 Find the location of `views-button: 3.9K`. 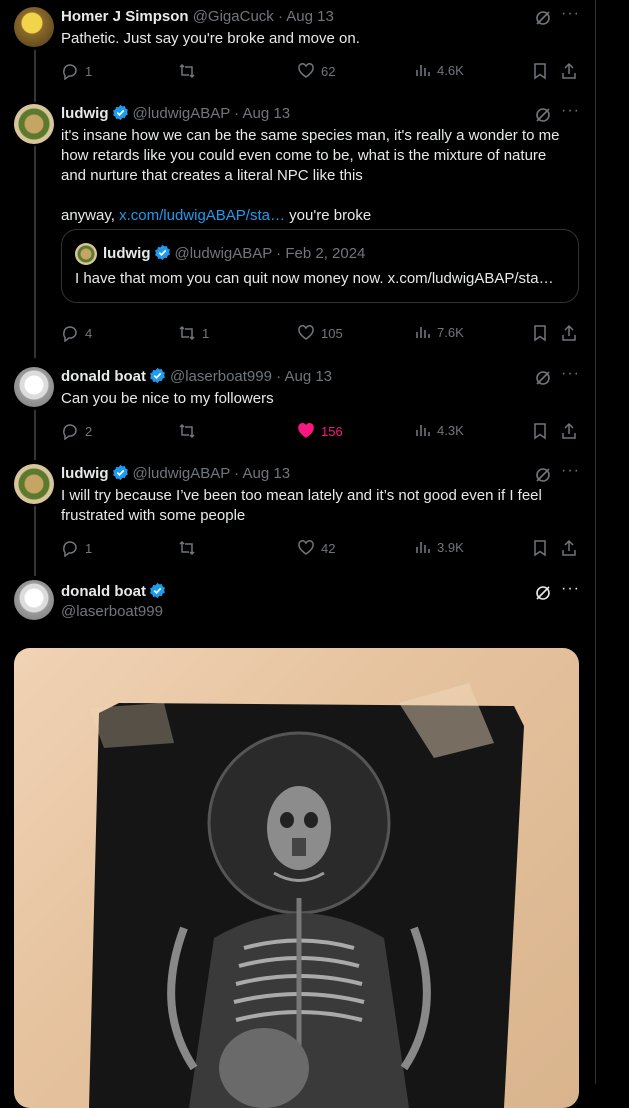

views-button: 3.9K is located at coordinates (439, 547).